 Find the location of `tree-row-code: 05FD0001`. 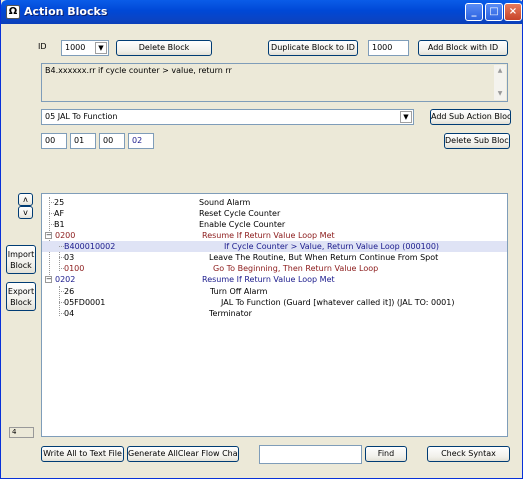

tree-row-code: 05FD0001 is located at coordinates (85, 302).